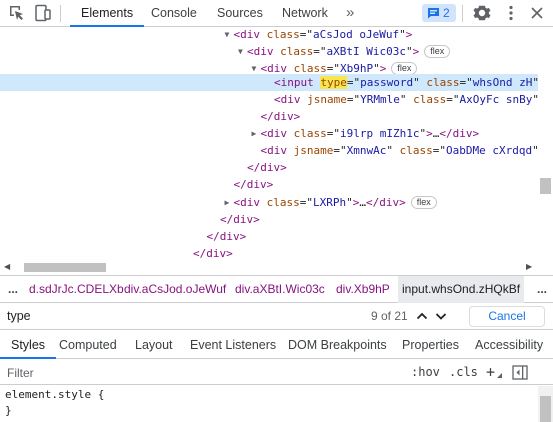 The height and width of the screenshot is (422, 553). I want to click on dom-node: ▼ <div class="aXBtI Wic03c"> flex, so click(269, 51).